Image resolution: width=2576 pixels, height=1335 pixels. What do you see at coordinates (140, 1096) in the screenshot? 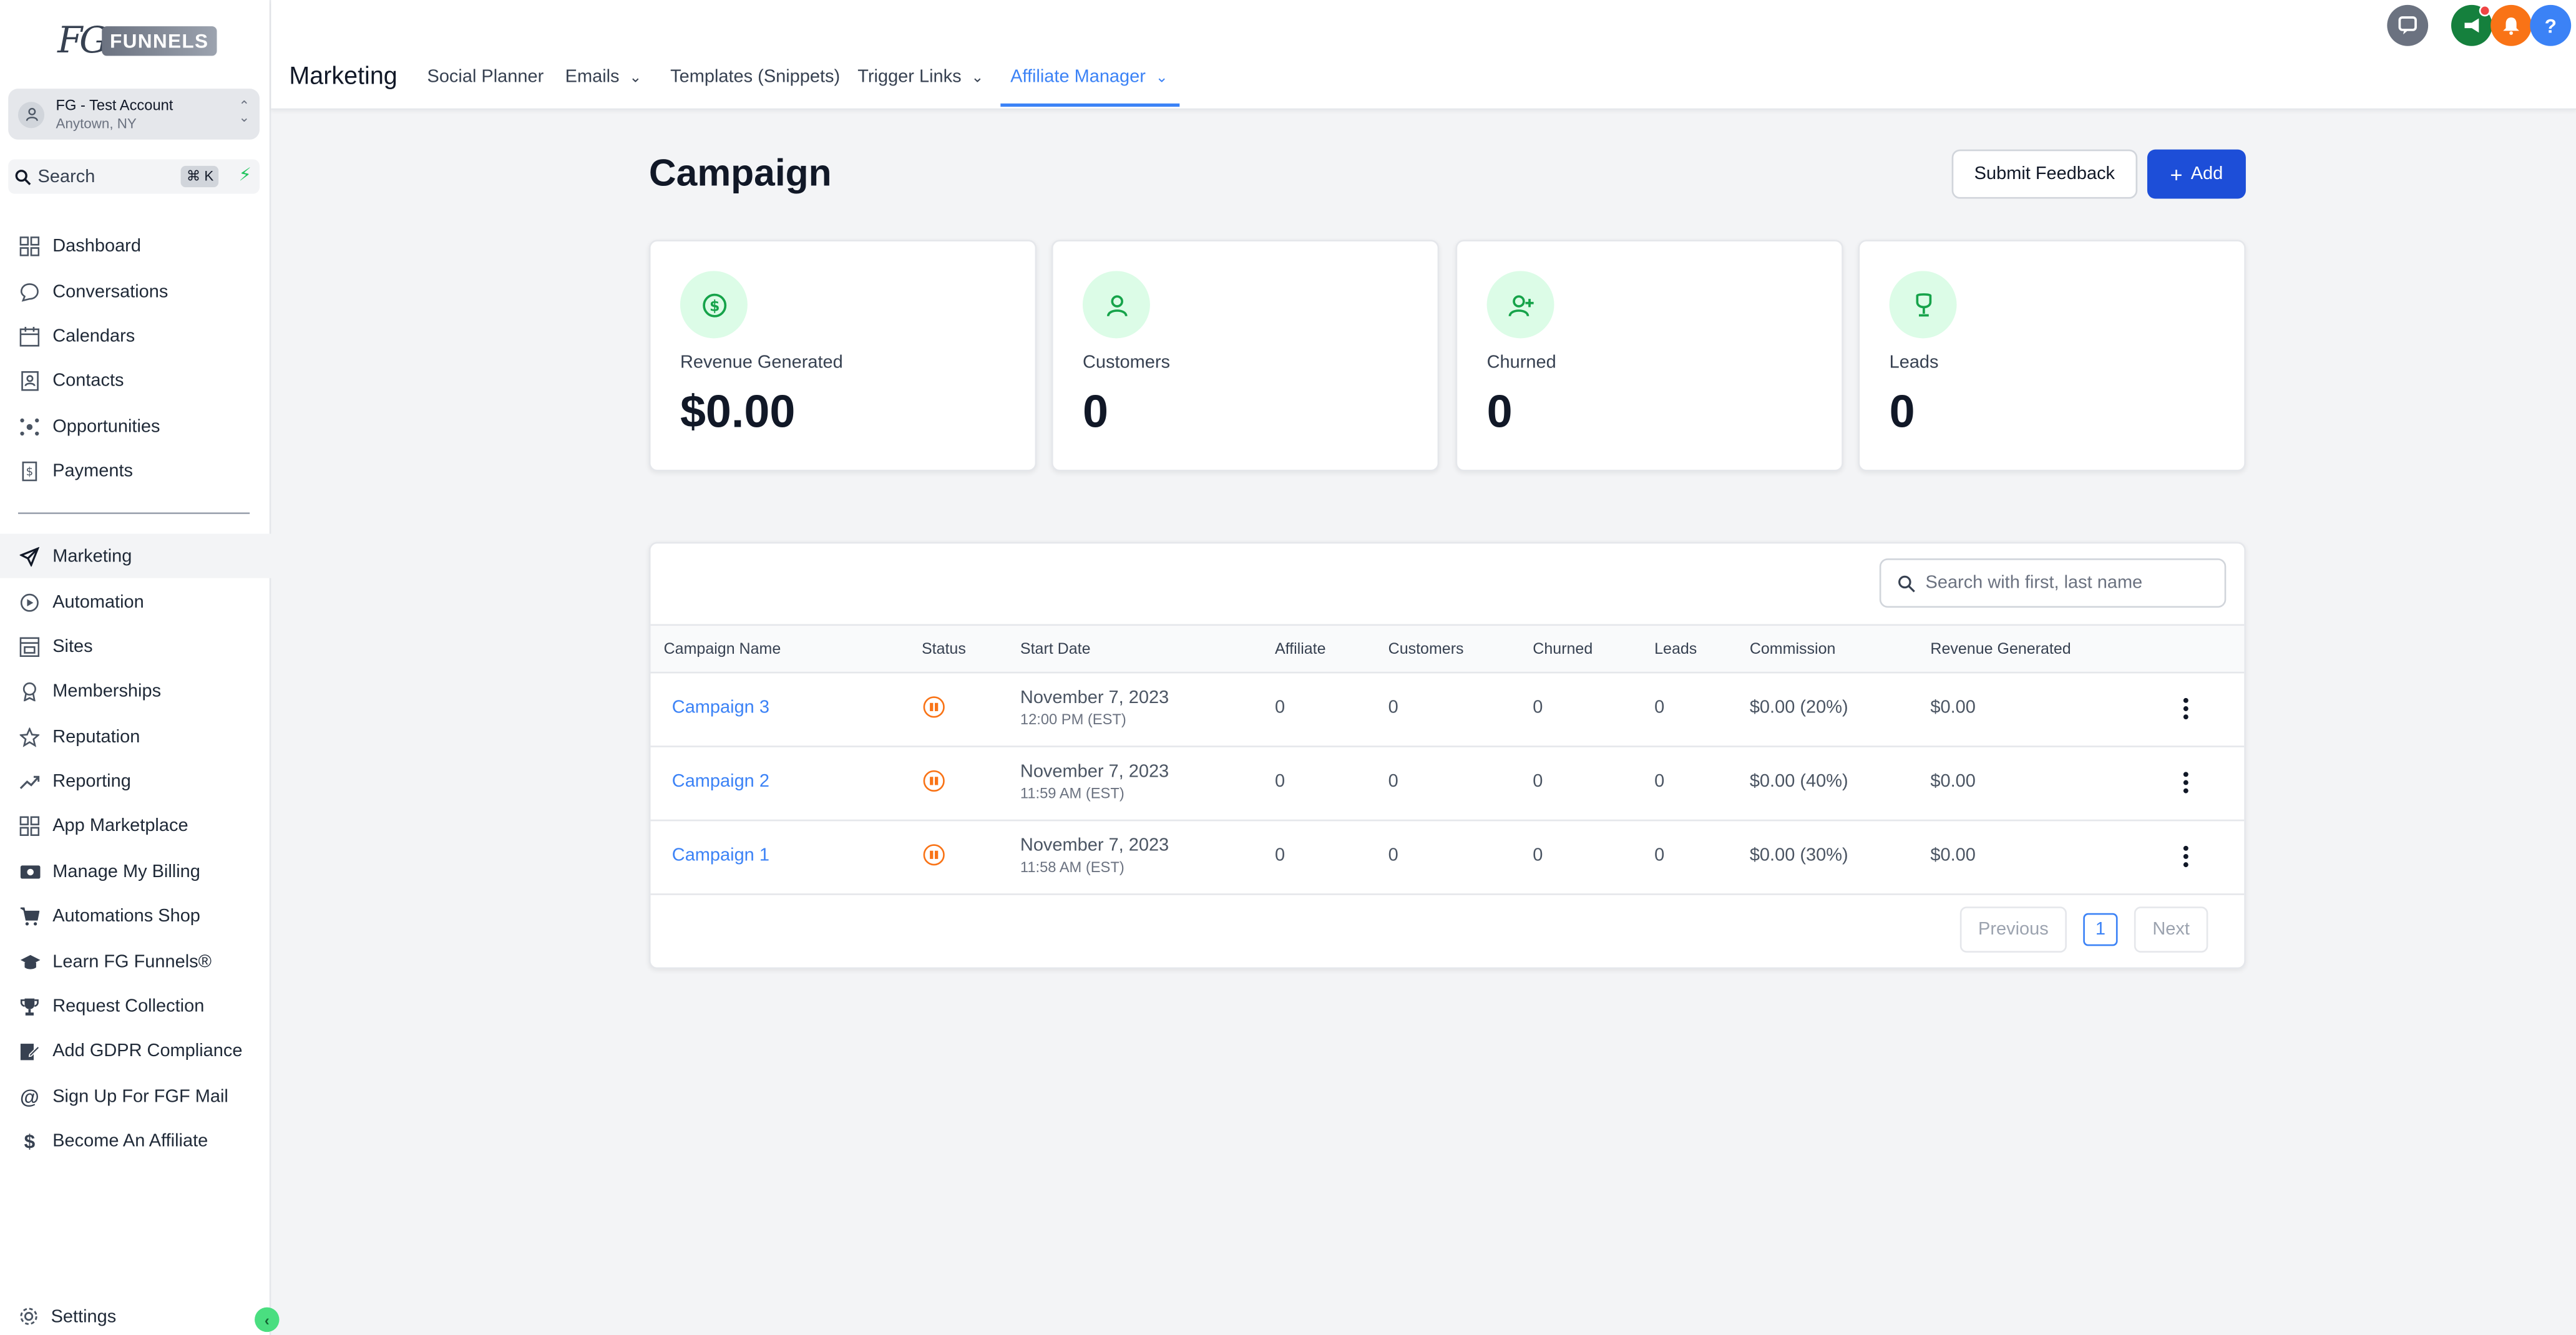
I see `sidebar-item-label: Sign Up For FGF Mail` at bounding box center [140, 1096].